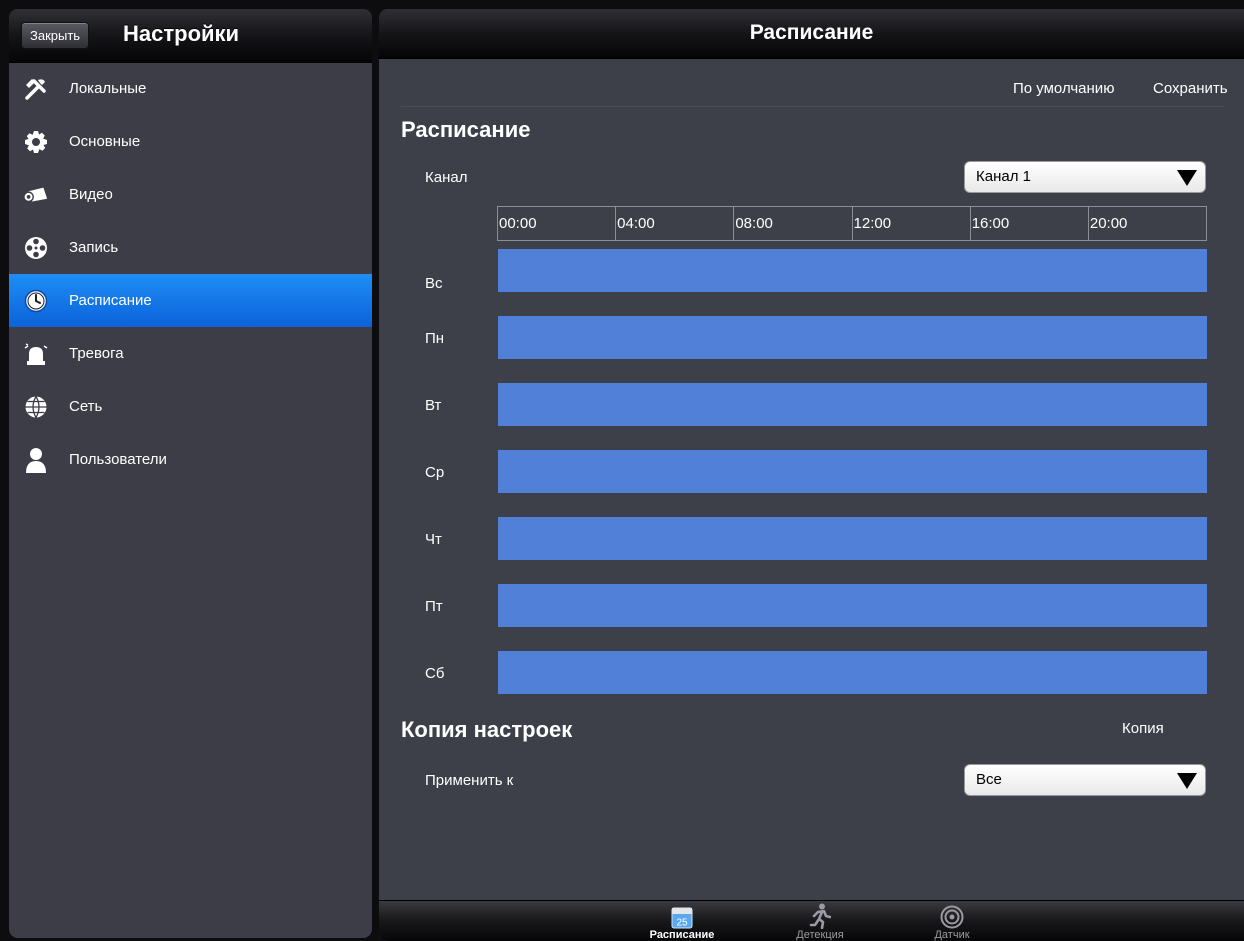 This screenshot has width=1244, height=941. I want to click on menu-item-general: Основные, so click(190, 141).